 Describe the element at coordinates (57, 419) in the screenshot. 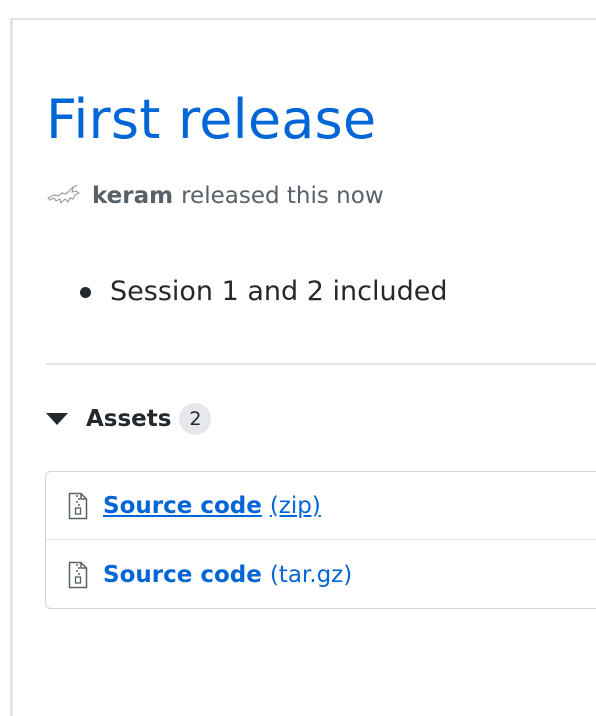

I see `triangle-down-icon` at that location.